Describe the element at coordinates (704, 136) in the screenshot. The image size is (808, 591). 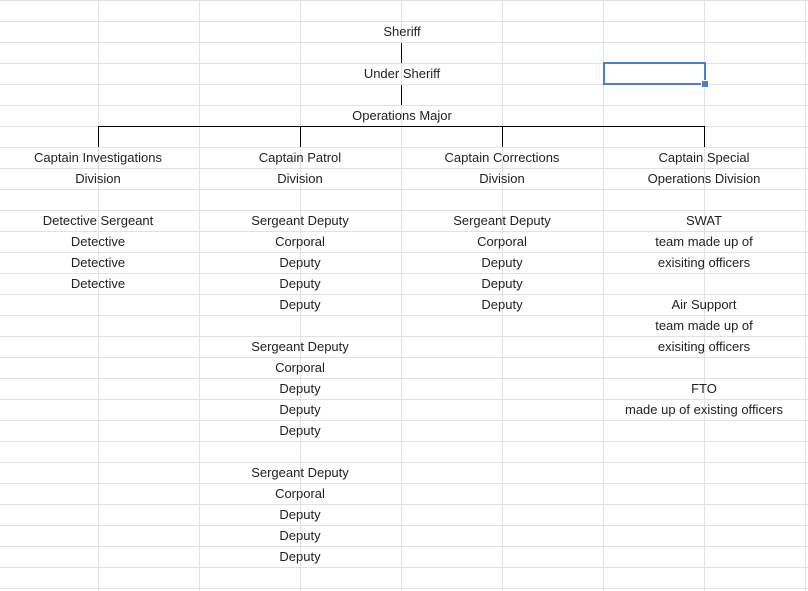
I see `connector-drop-special` at that location.